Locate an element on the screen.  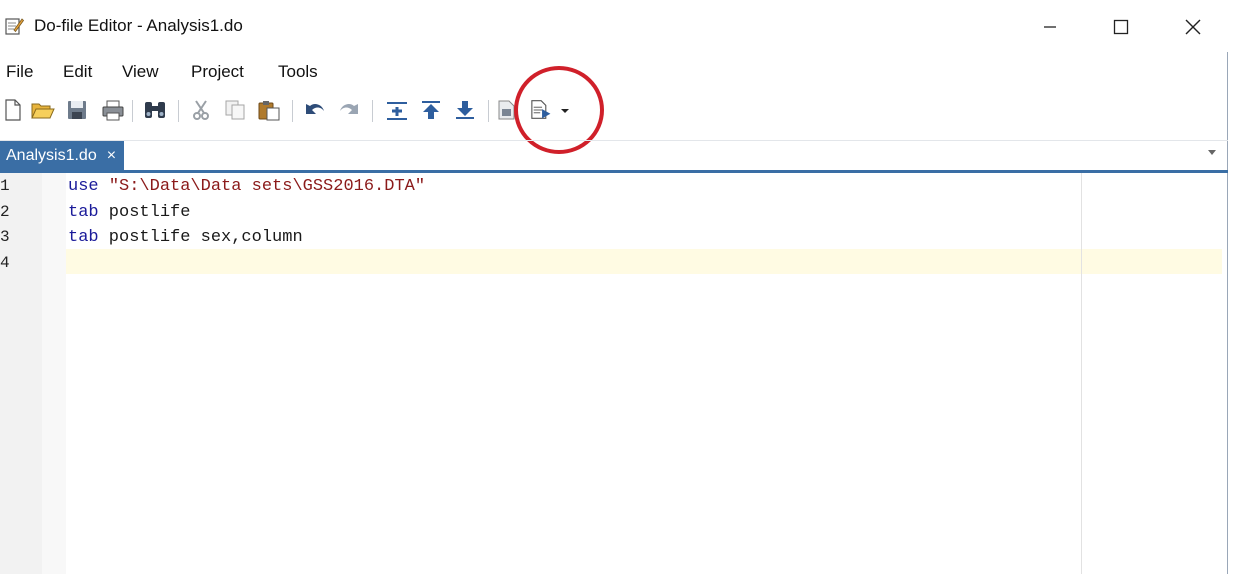
menu-project: Project is located at coordinates (217, 72).